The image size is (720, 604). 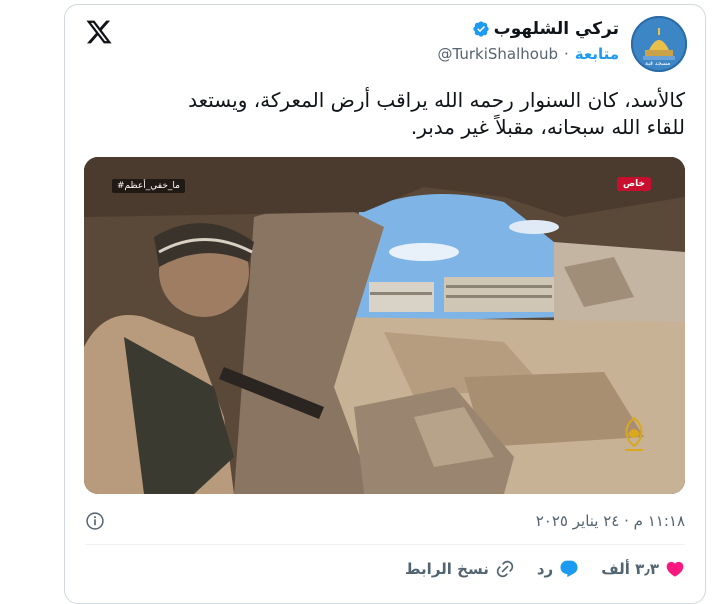 I want to click on avatar: مسجد قبة, so click(x=659, y=44).